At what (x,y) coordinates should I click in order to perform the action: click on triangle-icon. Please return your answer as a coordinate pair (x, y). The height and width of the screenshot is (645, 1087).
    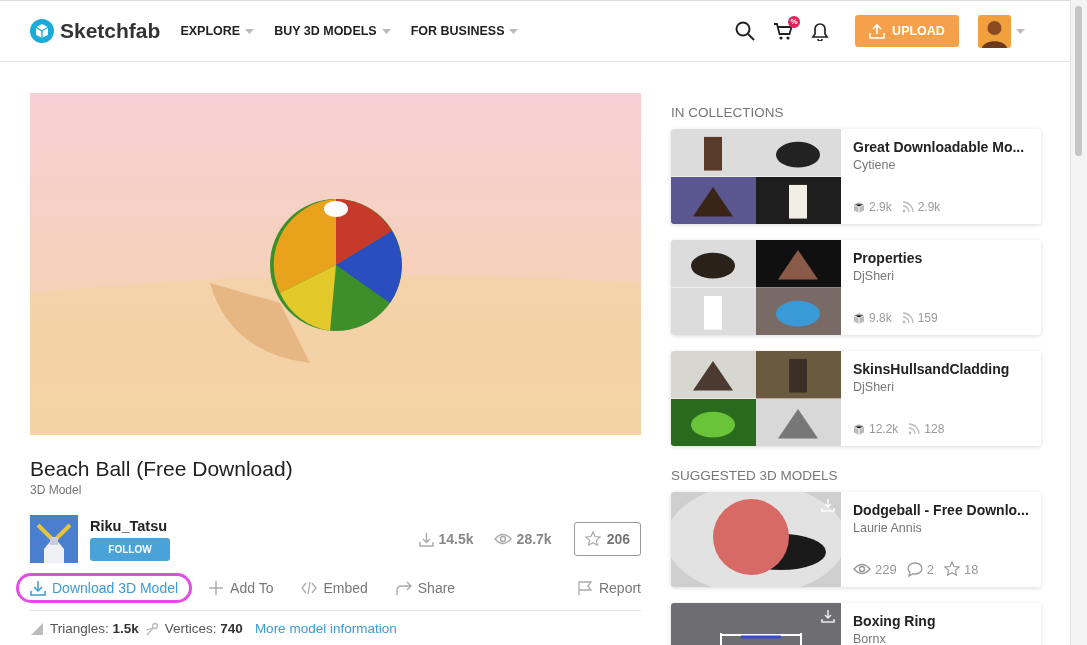
    Looking at the image, I should click on (37, 628).